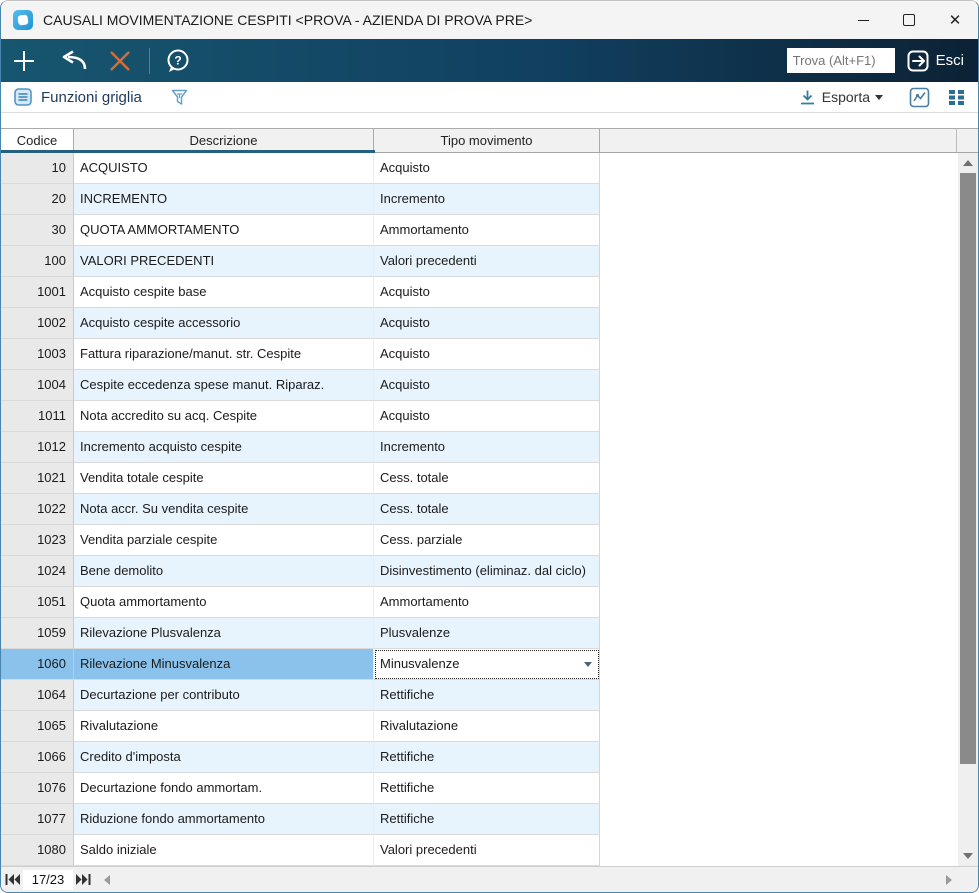 This screenshot has height=893, width=979. Describe the element at coordinates (37, 292) in the screenshot. I see `cell-code: 1001` at that location.